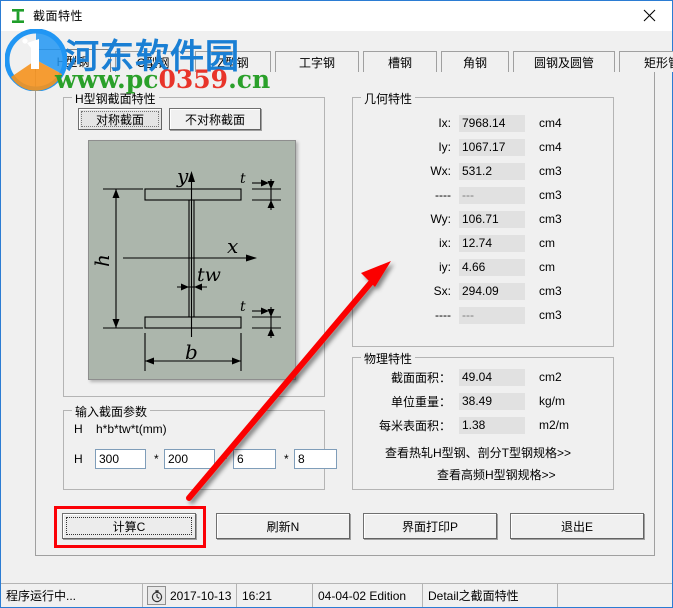 This screenshot has height=608, width=673. Describe the element at coordinates (414, 425) in the screenshot. I see `physical-row-label: 每米表面积：` at that location.